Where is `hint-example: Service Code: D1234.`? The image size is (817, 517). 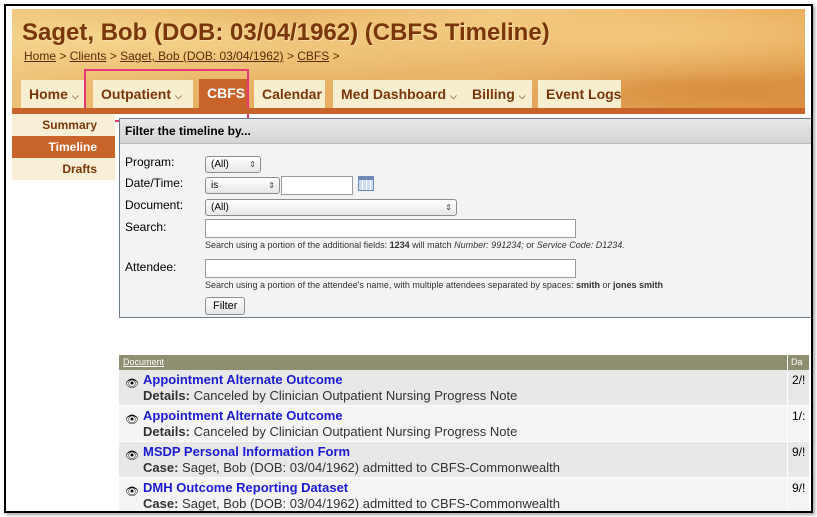 hint-example: Service Code: D1234. is located at coordinates (580, 245).